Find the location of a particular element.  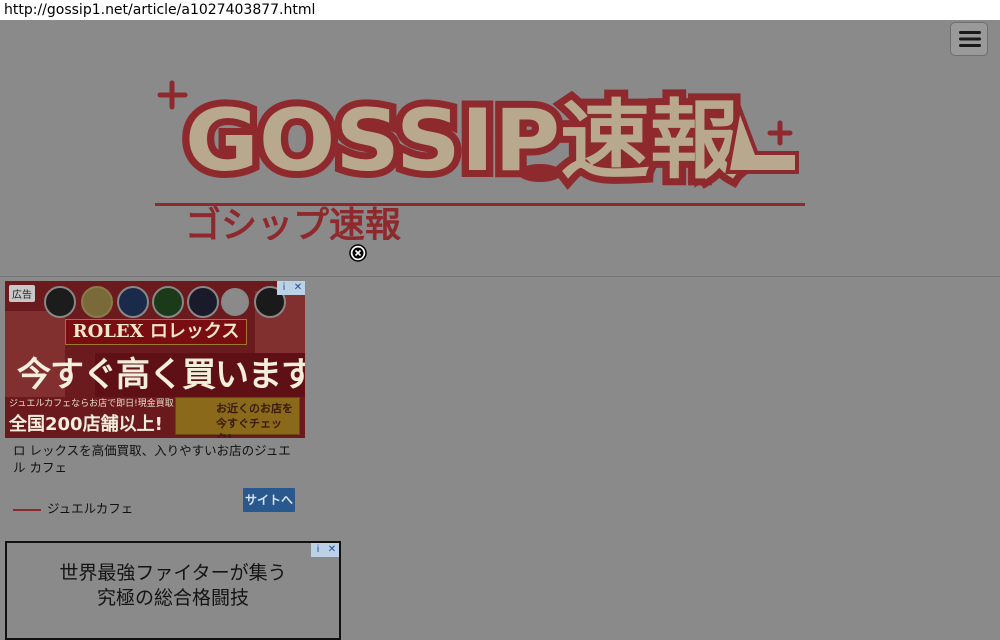

ad-bubble: お近くのお店を今すぐチェック! is located at coordinates (237, 417).